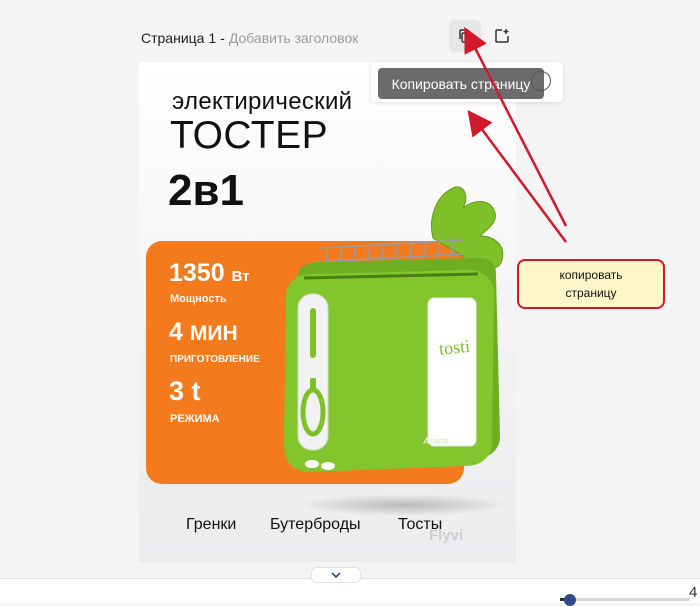 The image size is (700, 606). Describe the element at coordinates (294, 38) in the screenshot. I see `add-title-field: Добавить заголовок` at that location.